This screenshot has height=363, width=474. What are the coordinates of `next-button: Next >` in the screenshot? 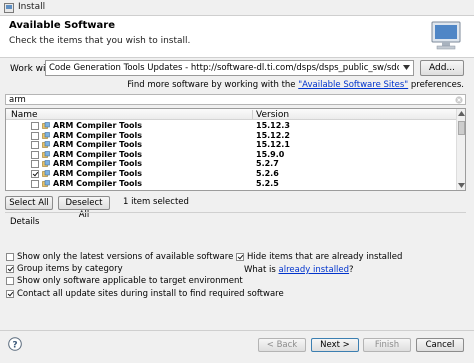 It's located at (335, 345).